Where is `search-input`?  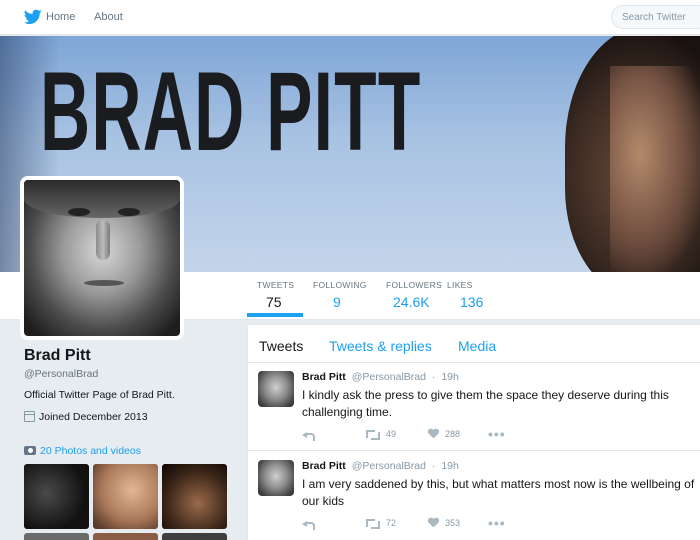
search-input is located at coordinates (656, 17).